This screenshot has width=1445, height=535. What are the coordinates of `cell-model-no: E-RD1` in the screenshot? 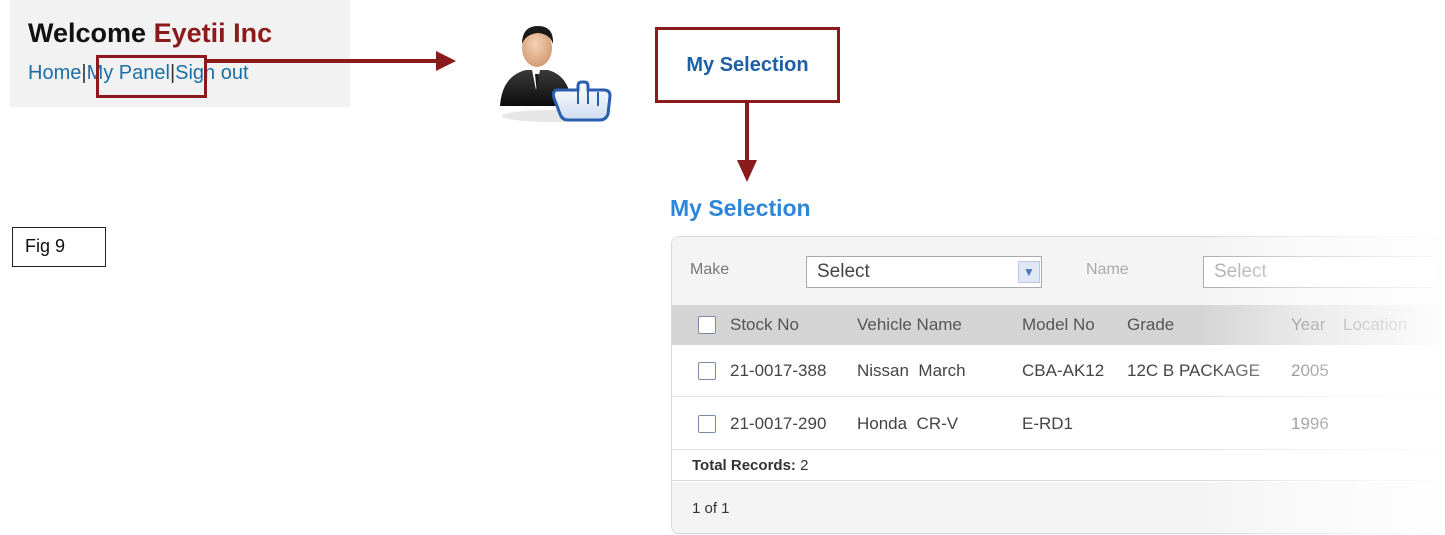 It's located at (1048, 423).